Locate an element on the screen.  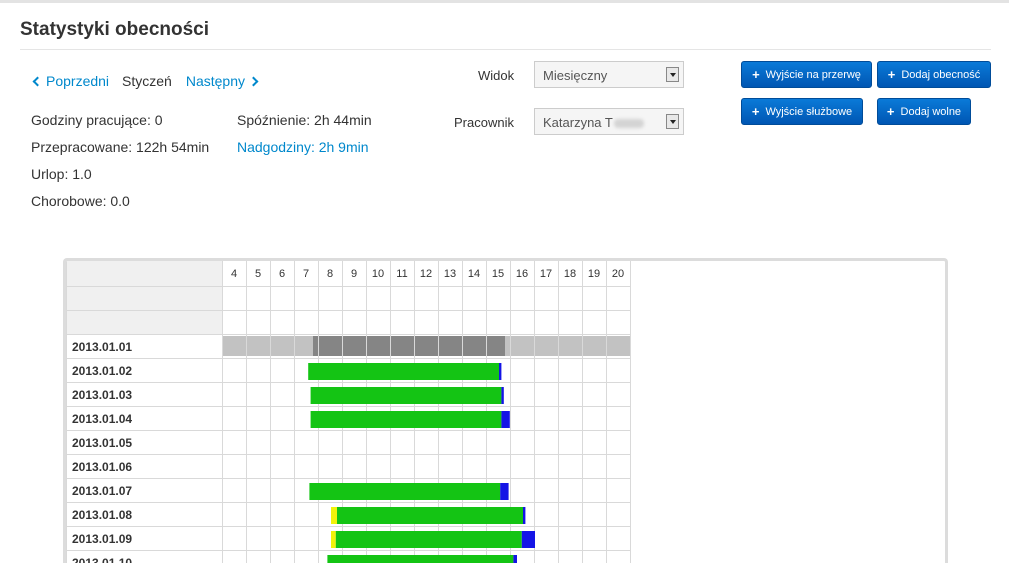
row-date-label: 2013.01.09 is located at coordinates (102, 539).